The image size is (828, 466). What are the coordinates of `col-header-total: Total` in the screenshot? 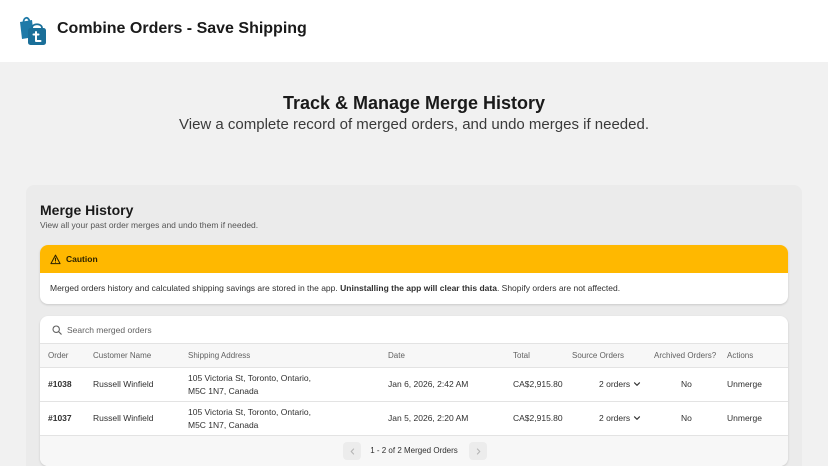 It's located at (521, 355).